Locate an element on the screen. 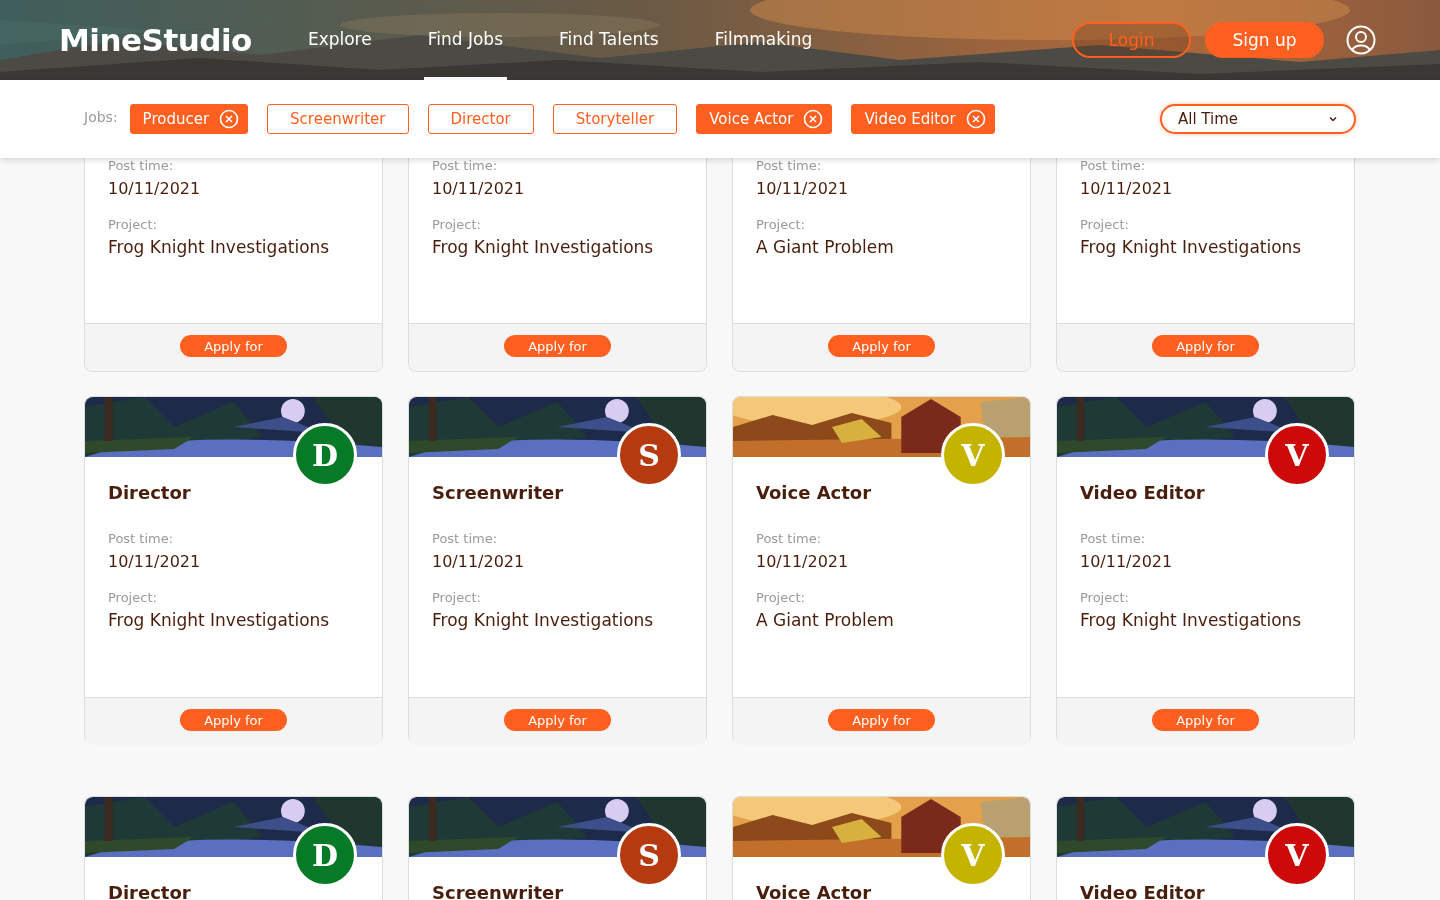  job-filter-chip: Director is located at coordinates (480, 119).